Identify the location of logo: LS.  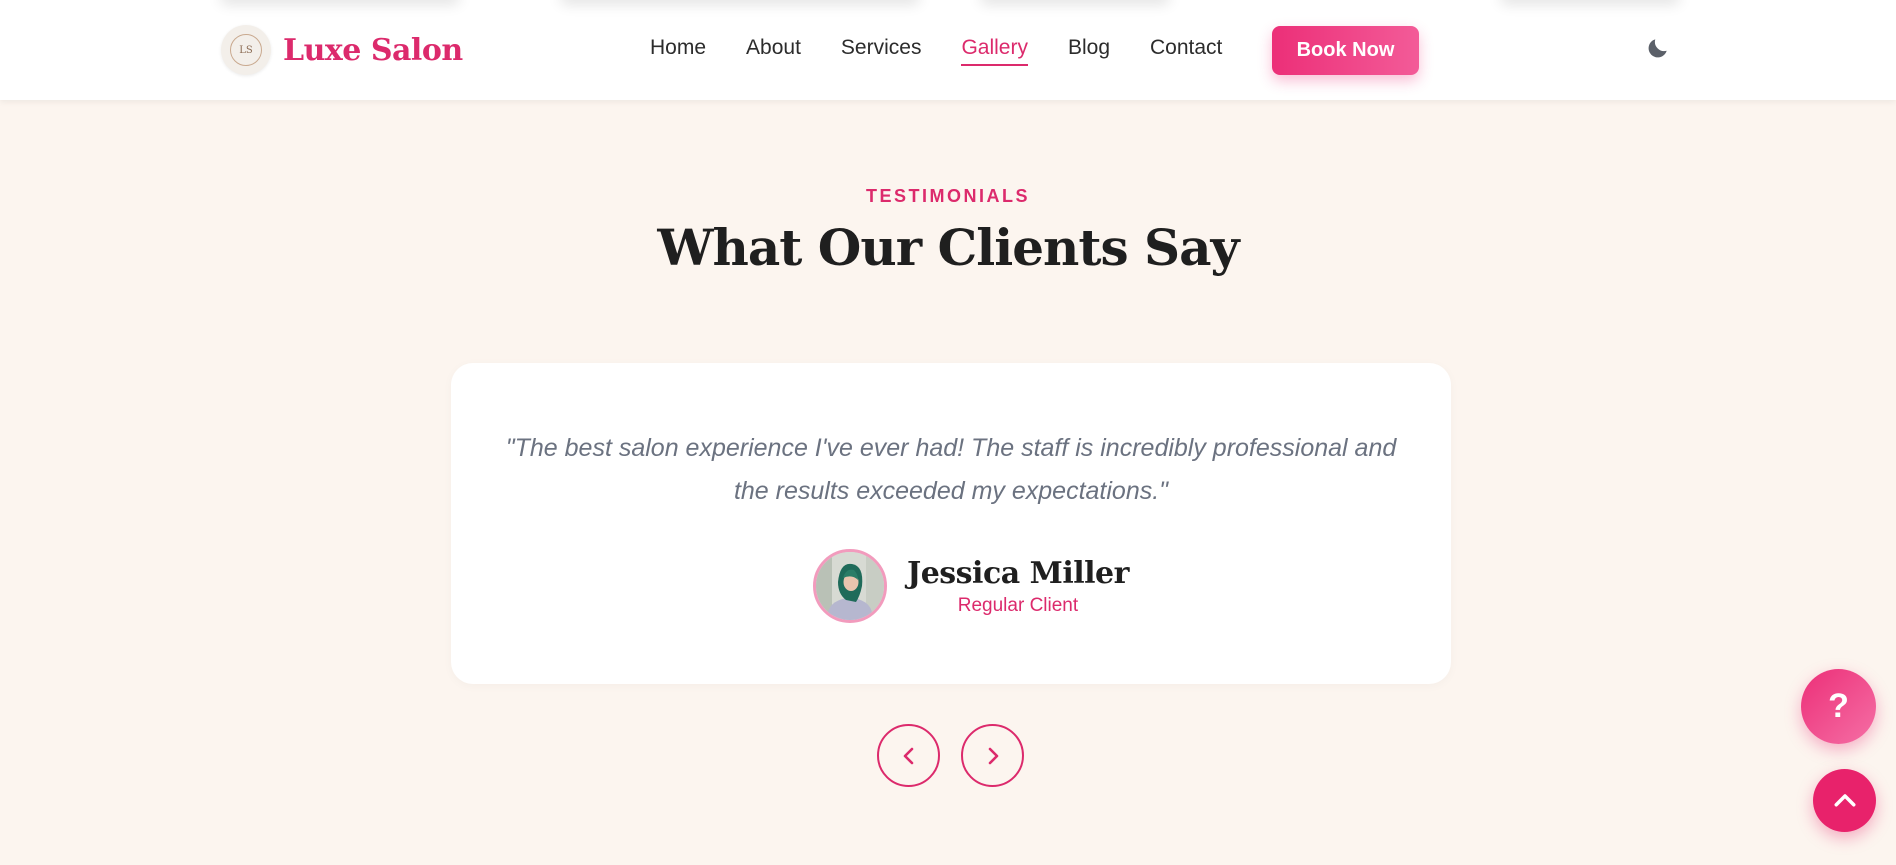
(246, 50).